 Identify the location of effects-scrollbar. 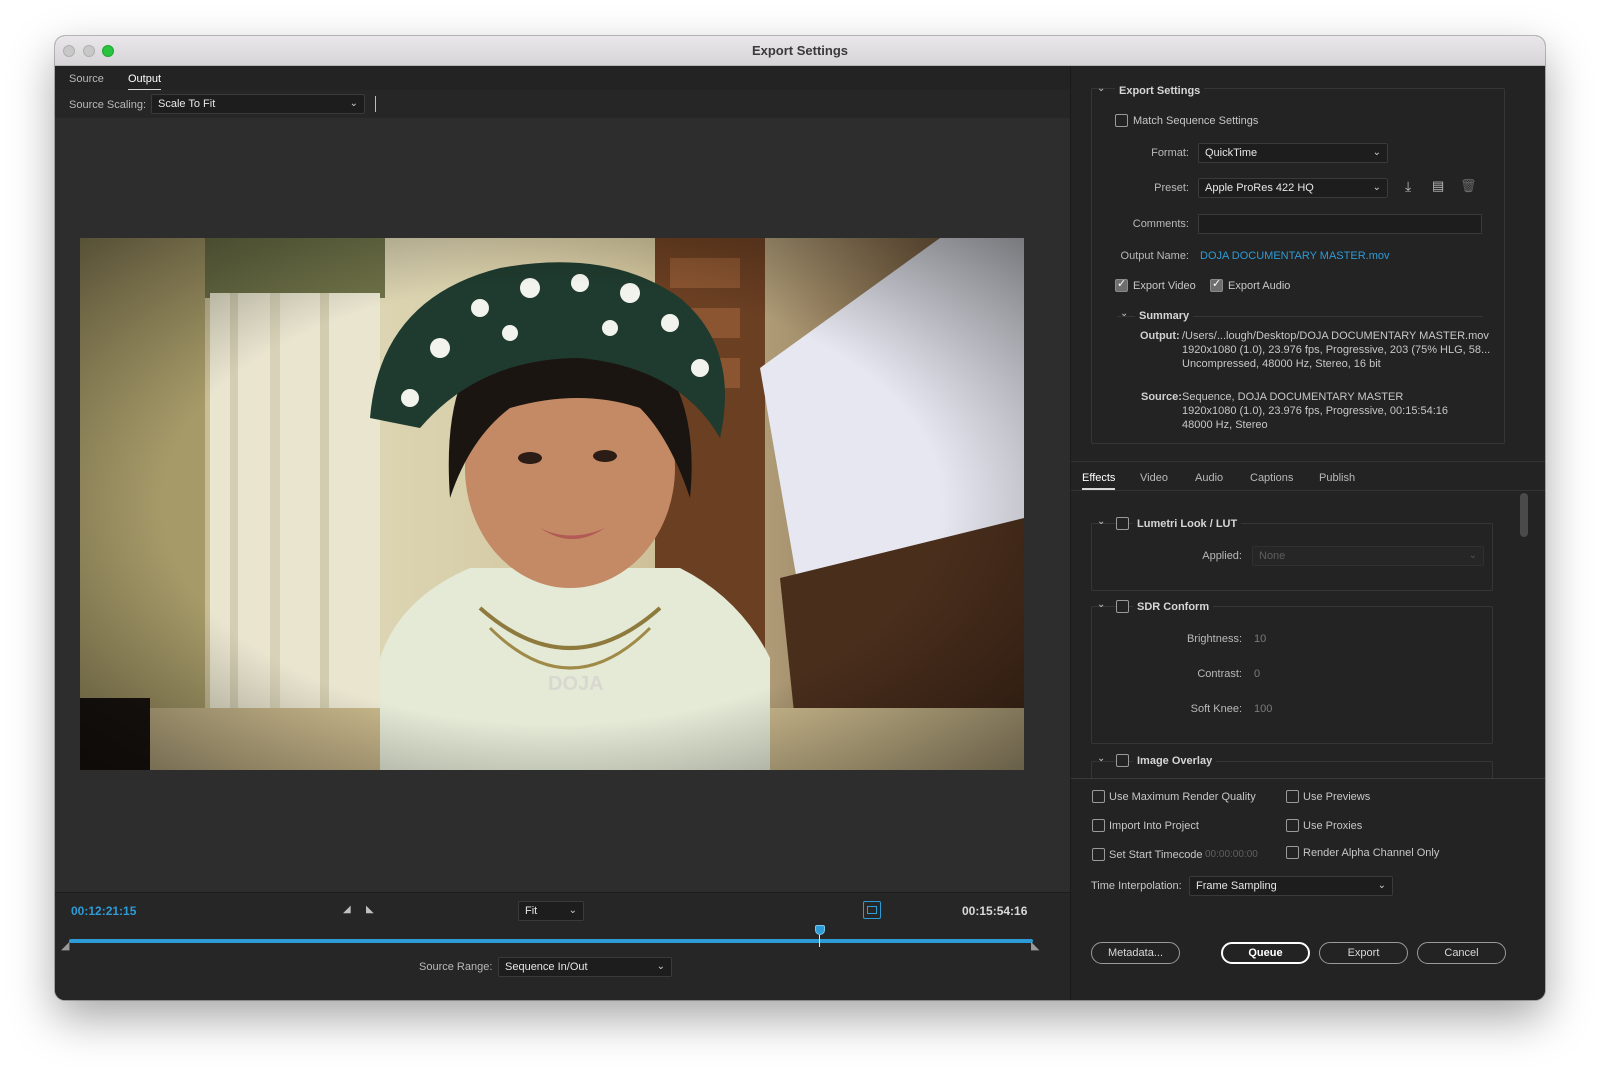
(1524, 515).